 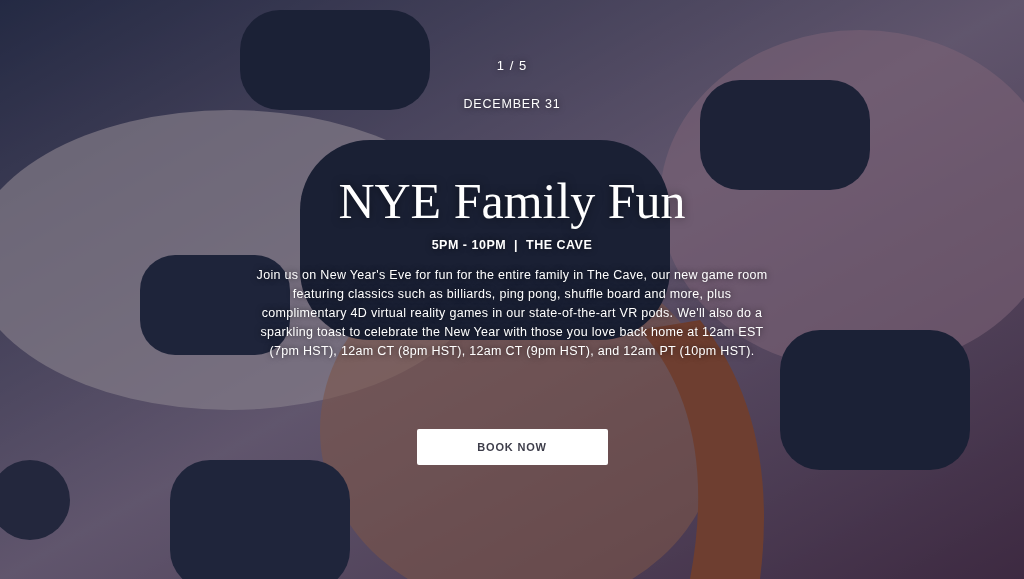 What do you see at coordinates (512, 104) in the screenshot?
I see `event-date: DECEMBER 31` at bounding box center [512, 104].